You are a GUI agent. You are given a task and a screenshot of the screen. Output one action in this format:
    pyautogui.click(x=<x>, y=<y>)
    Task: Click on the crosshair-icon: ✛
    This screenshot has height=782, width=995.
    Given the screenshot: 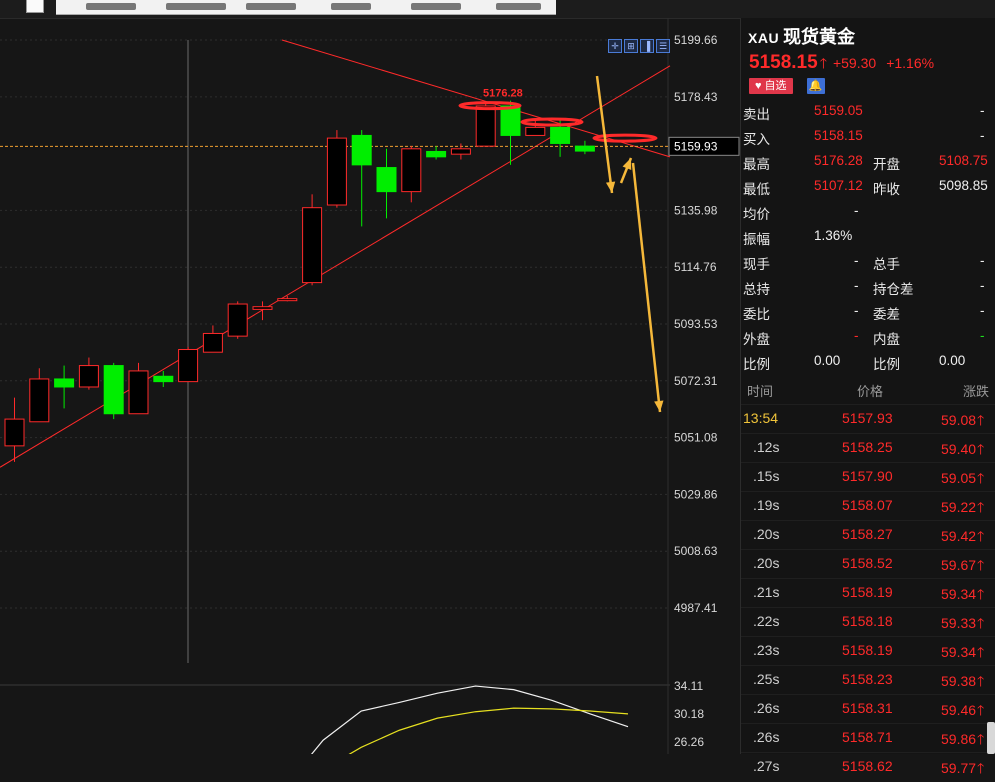 What is the action you would take?
    pyautogui.click(x=615, y=46)
    